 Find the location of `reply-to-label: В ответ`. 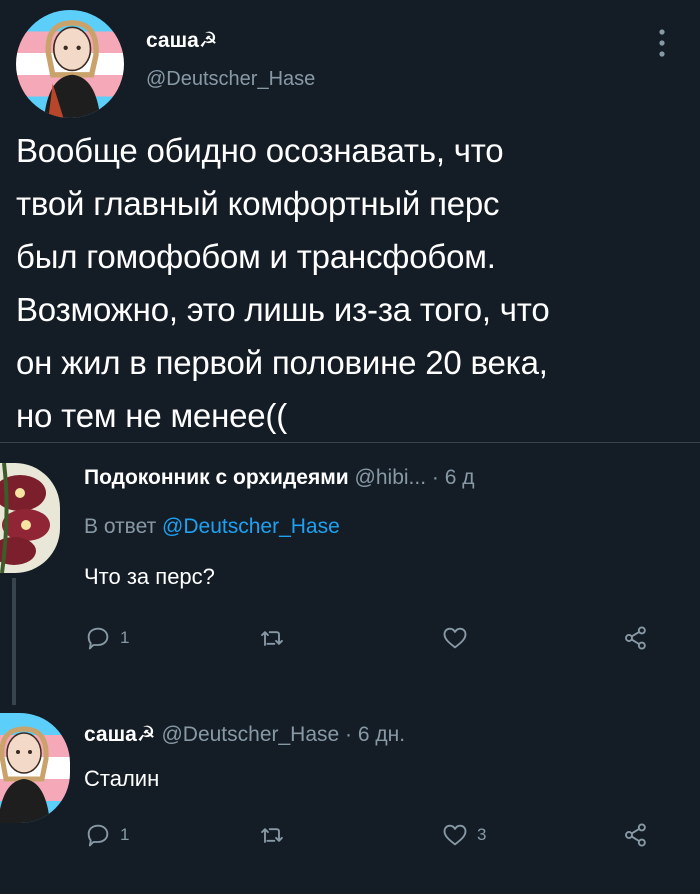

reply-to-label: В ответ is located at coordinates (123, 526).